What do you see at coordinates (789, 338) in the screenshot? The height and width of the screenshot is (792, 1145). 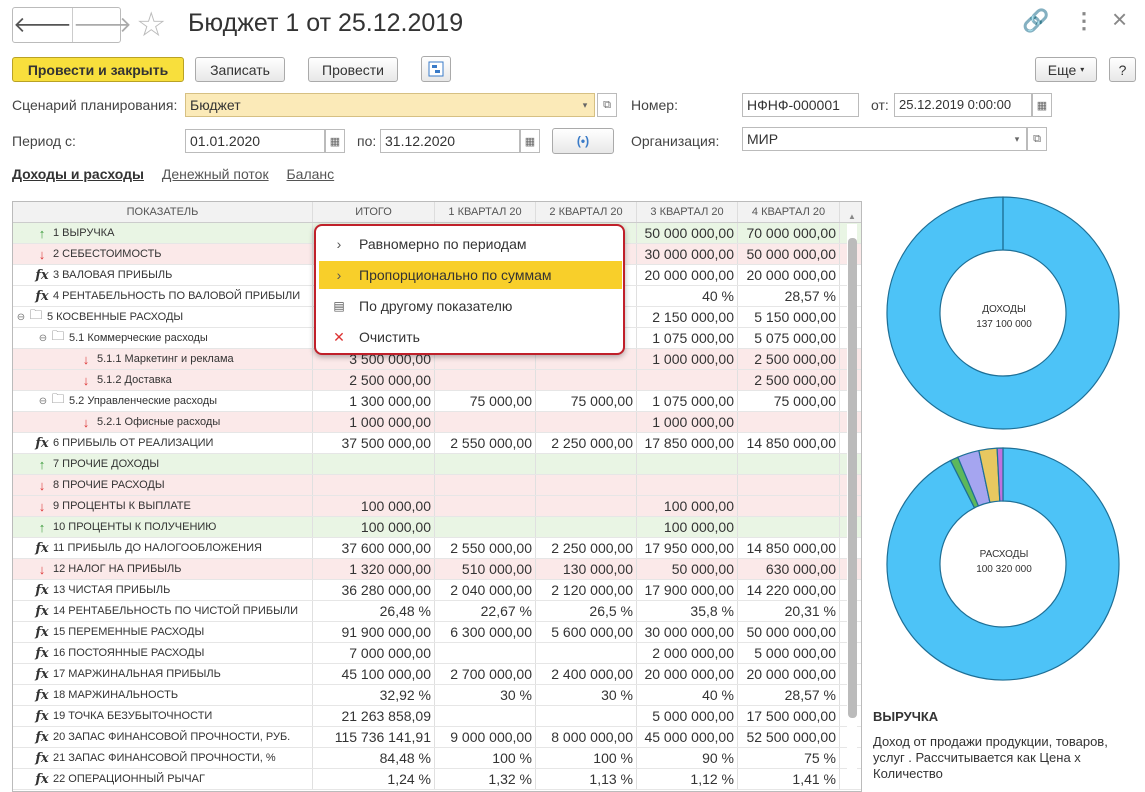 I see `value-cell: 5 075 000,00` at bounding box center [789, 338].